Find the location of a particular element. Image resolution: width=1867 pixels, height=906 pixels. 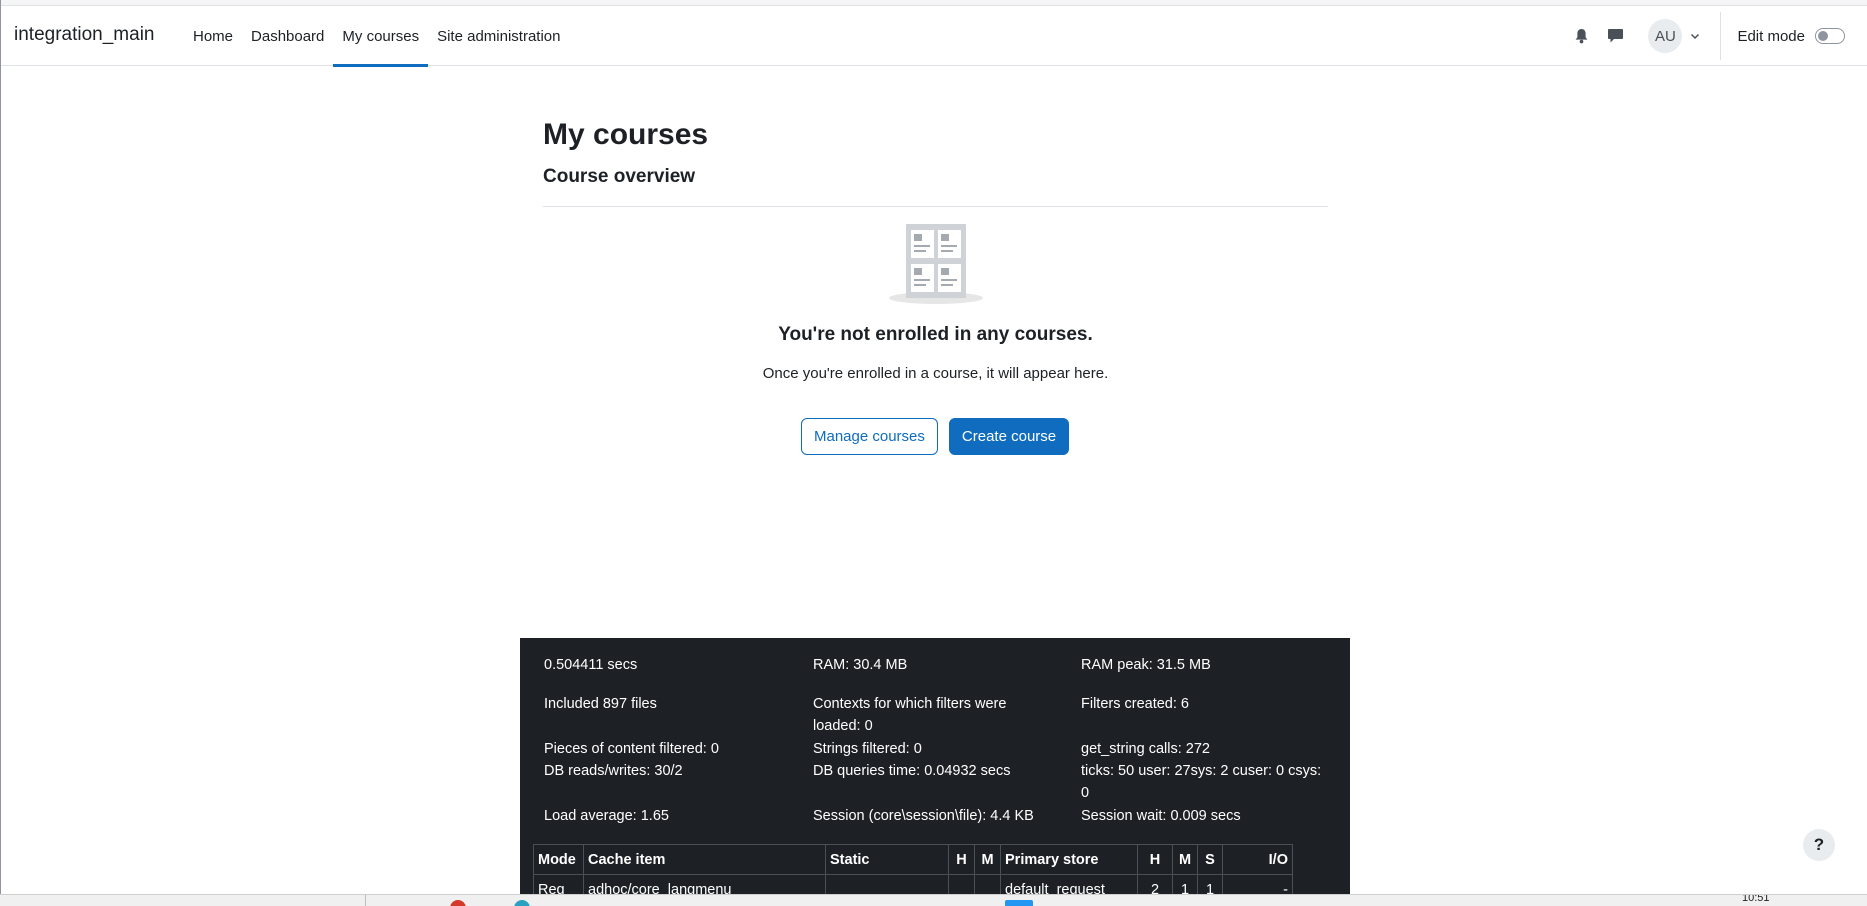

perf-included-files: Included 897 files is located at coordinates (600, 704).